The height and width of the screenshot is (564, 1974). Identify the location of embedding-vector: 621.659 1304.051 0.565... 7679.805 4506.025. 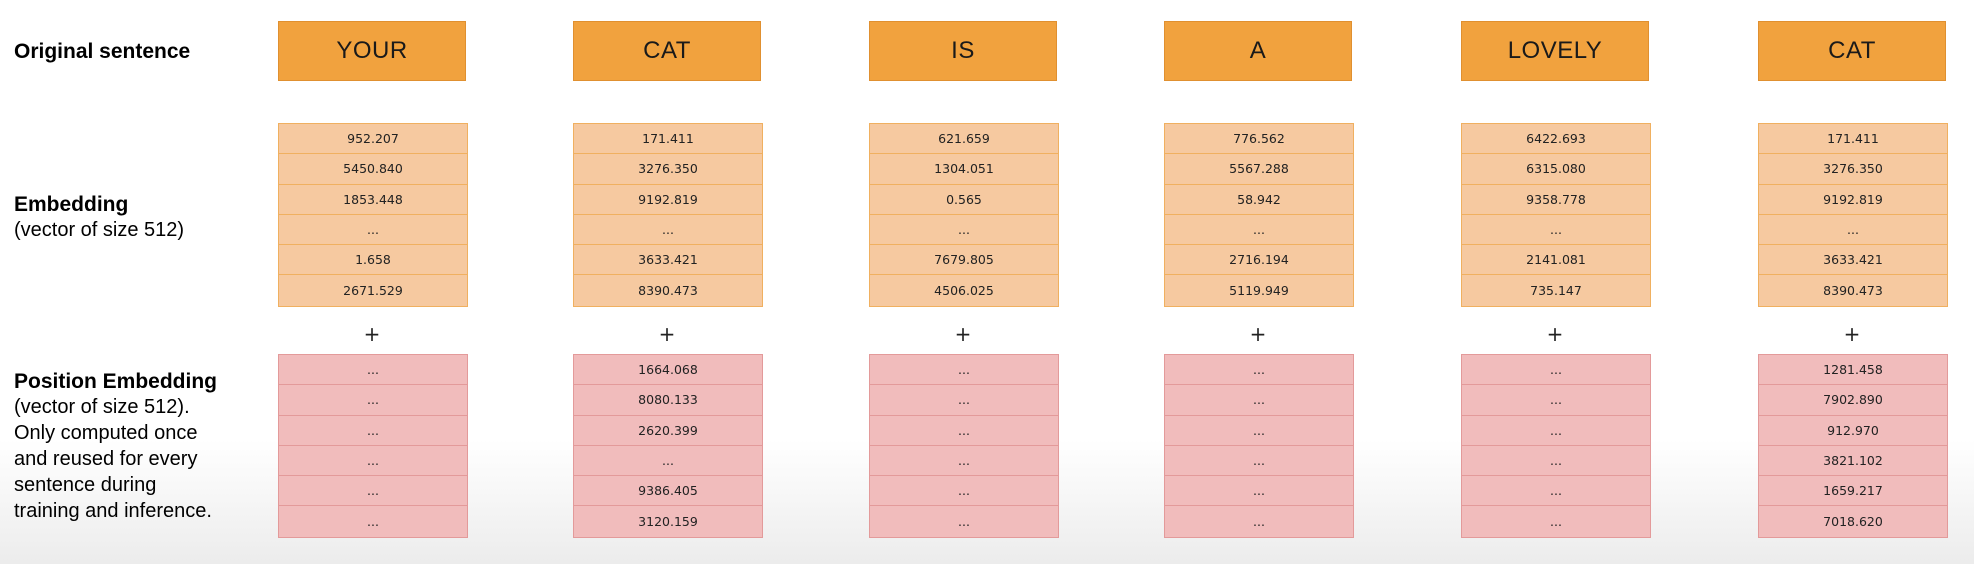
(964, 215).